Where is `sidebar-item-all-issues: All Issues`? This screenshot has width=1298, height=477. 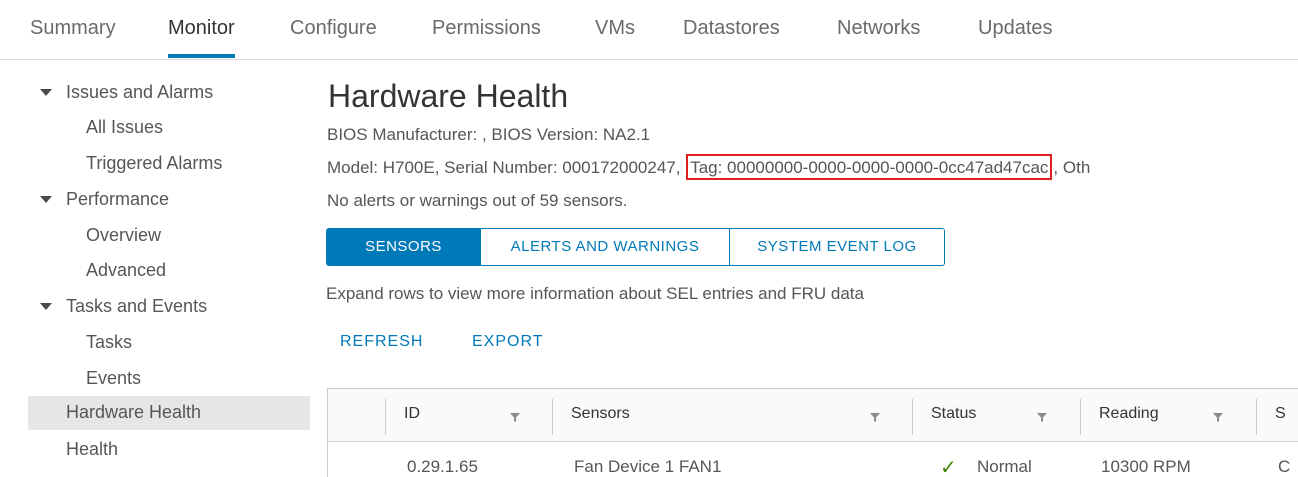 sidebar-item-all-issues: All Issues is located at coordinates (169, 128).